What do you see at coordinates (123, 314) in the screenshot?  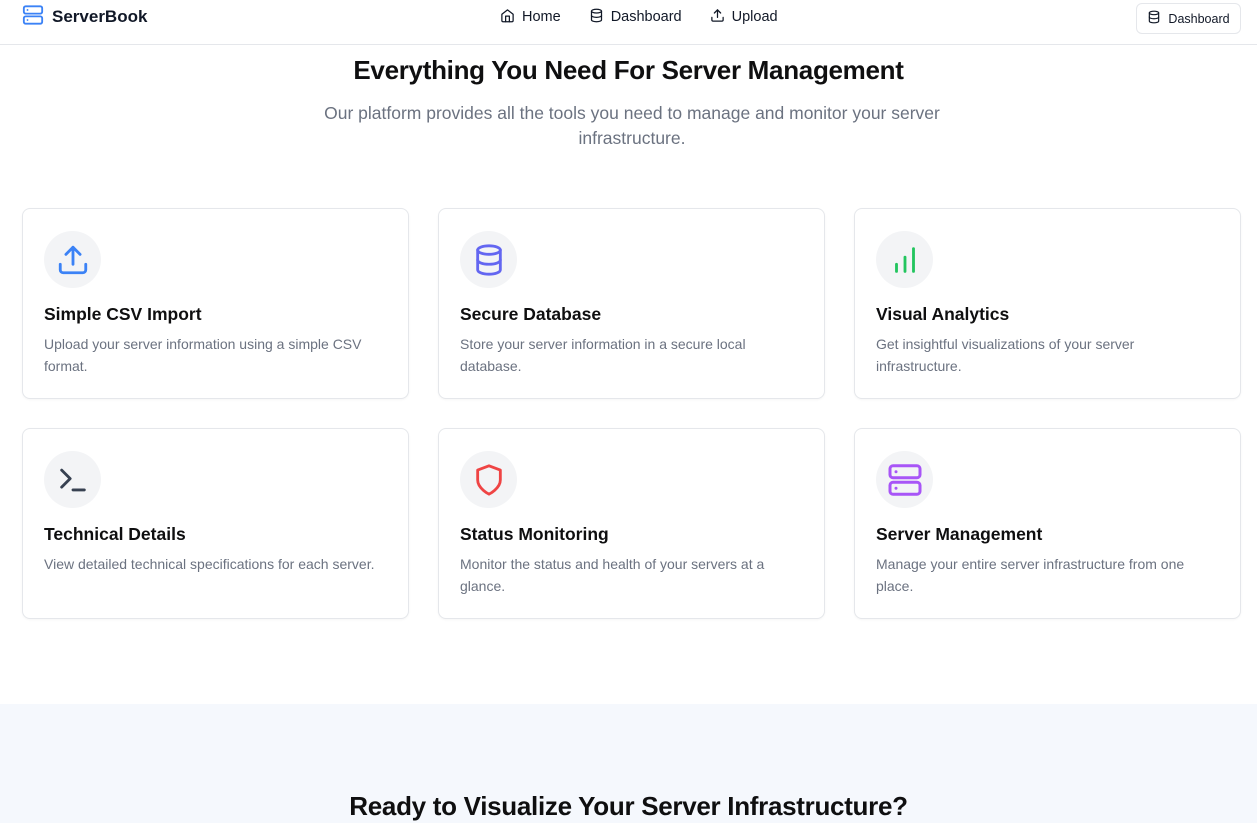 I see `feature-card-title: Simple CSV Import` at bounding box center [123, 314].